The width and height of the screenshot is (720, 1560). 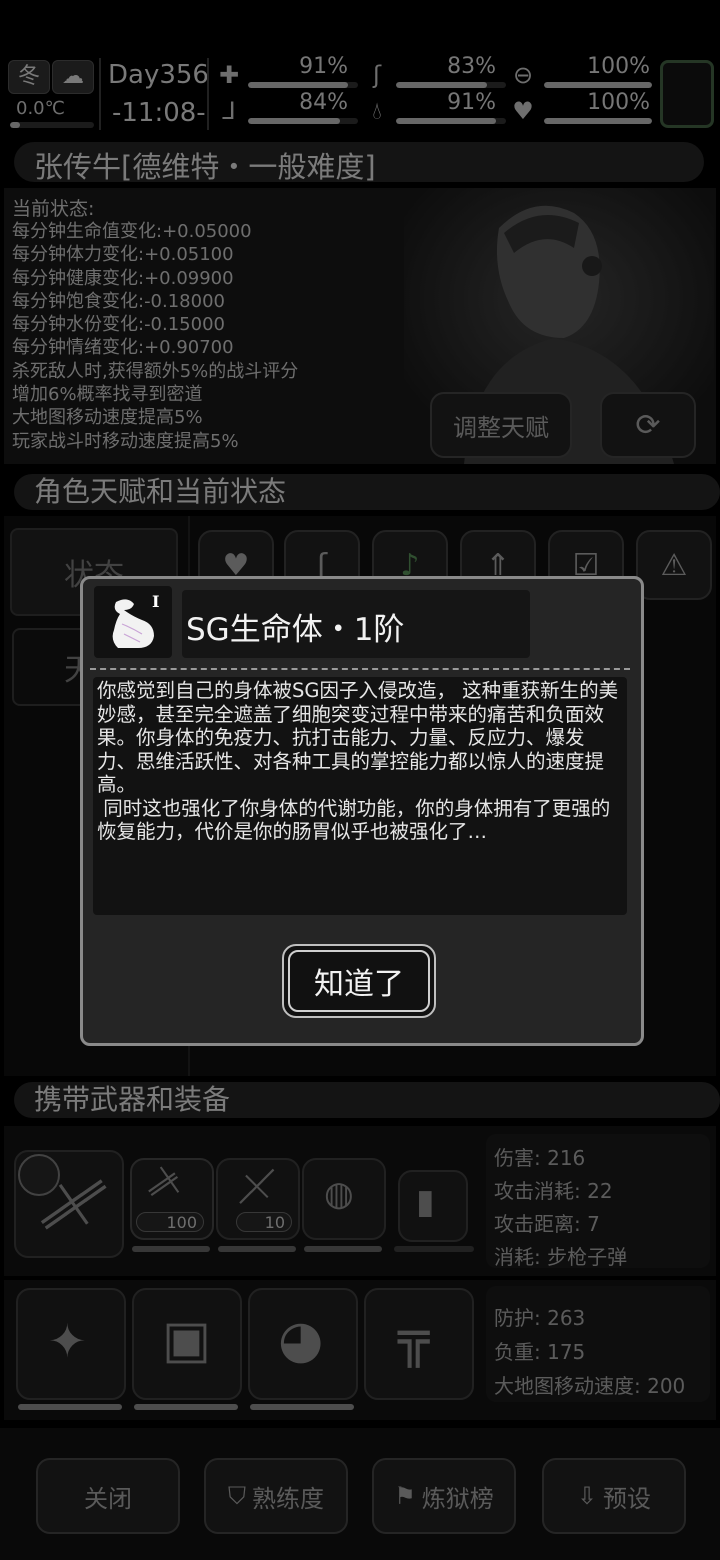 I want to click on talent-icon-box: I, so click(x=133, y=622).